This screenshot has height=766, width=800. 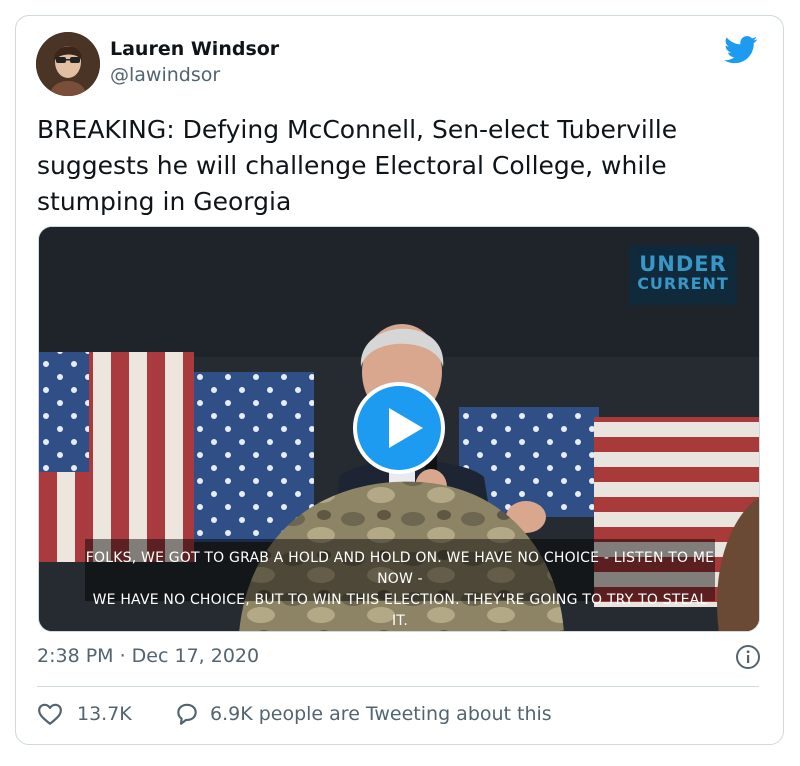 I want to click on watermark-line-1: UNDER, so click(x=683, y=264).